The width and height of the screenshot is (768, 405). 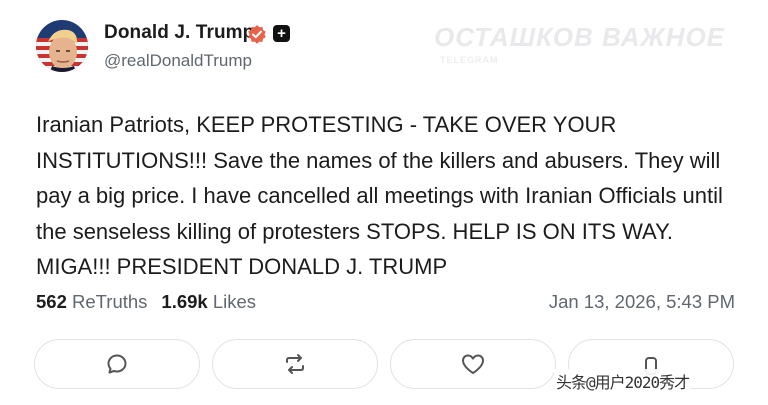 What do you see at coordinates (257, 34) in the screenshot?
I see `verified-badge-icon` at bounding box center [257, 34].